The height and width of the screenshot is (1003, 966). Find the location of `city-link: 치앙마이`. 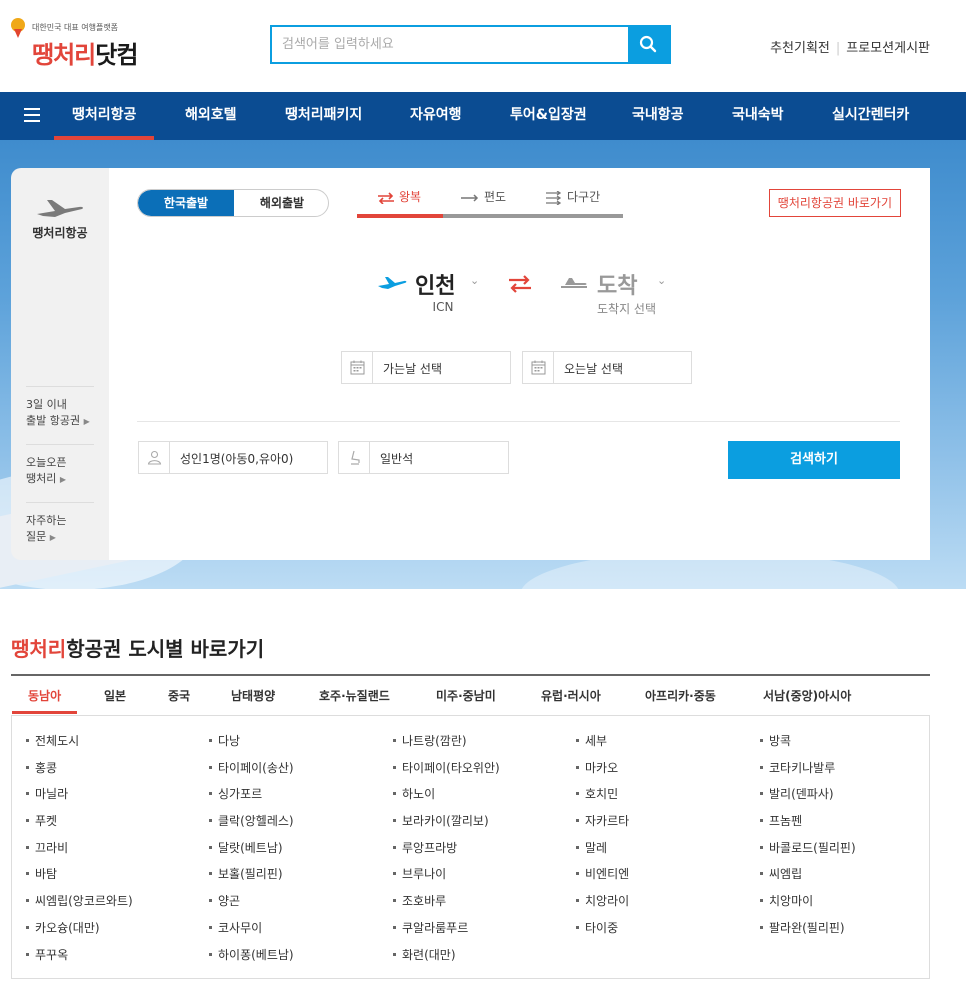

city-link: 치앙마이 is located at coordinates (808, 905).